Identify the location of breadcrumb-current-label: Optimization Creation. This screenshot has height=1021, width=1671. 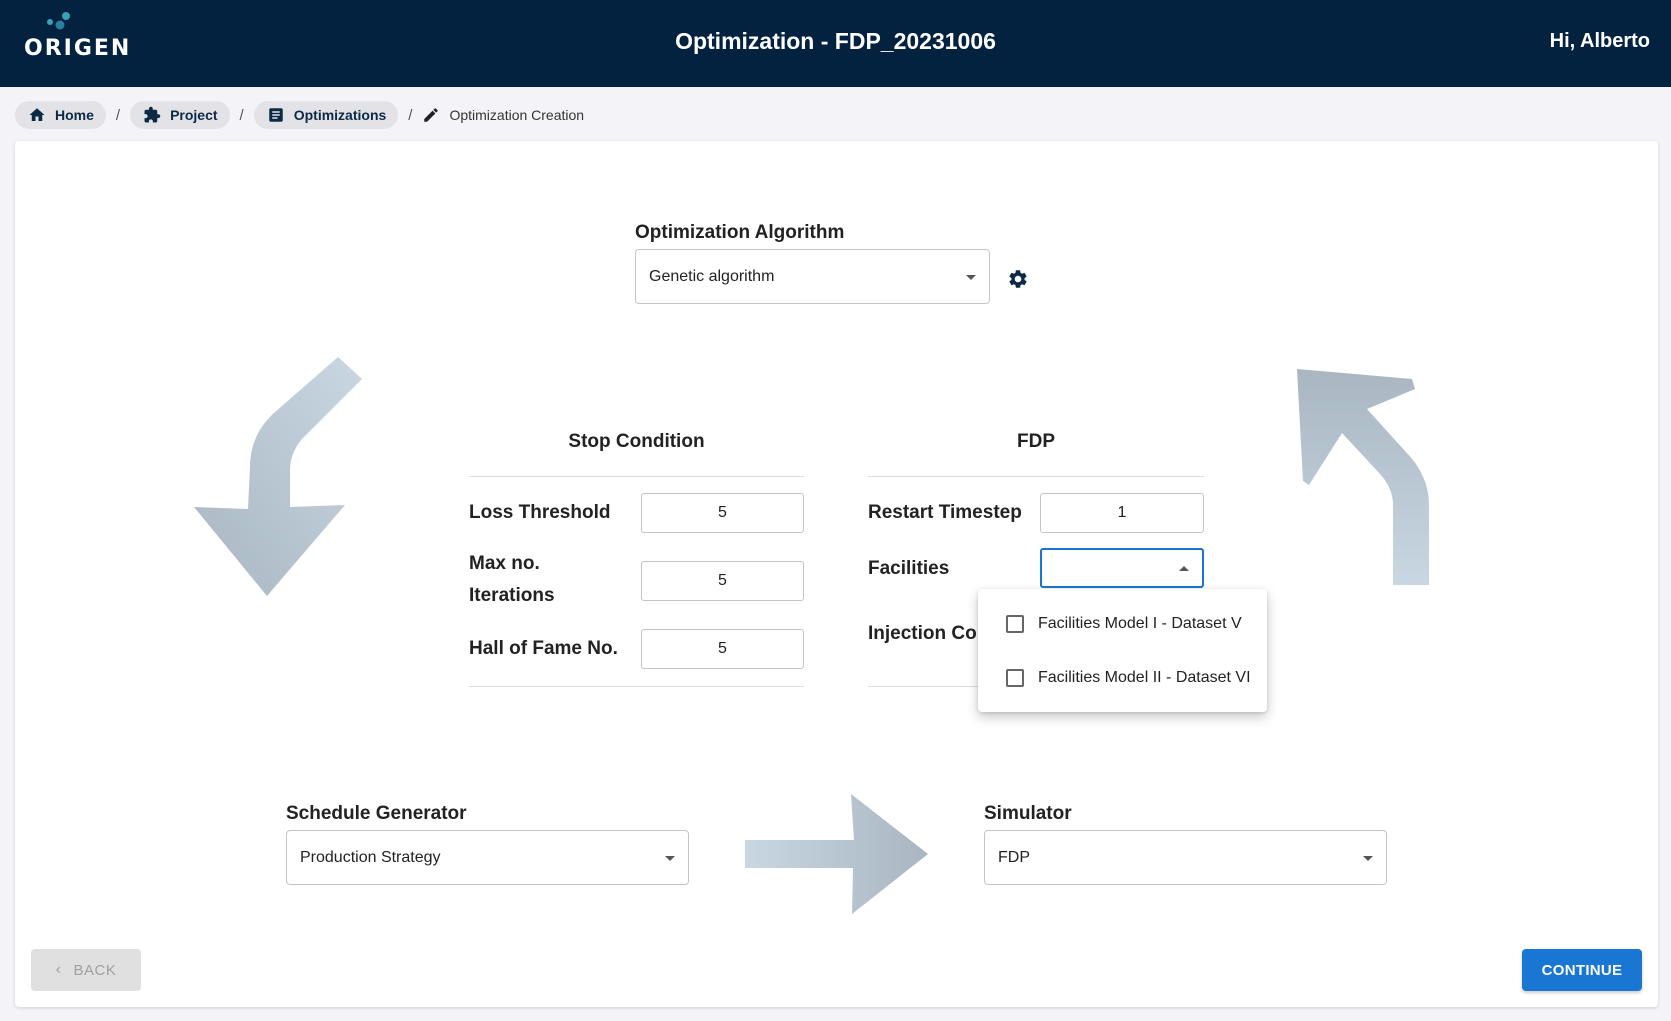
(517, 115).